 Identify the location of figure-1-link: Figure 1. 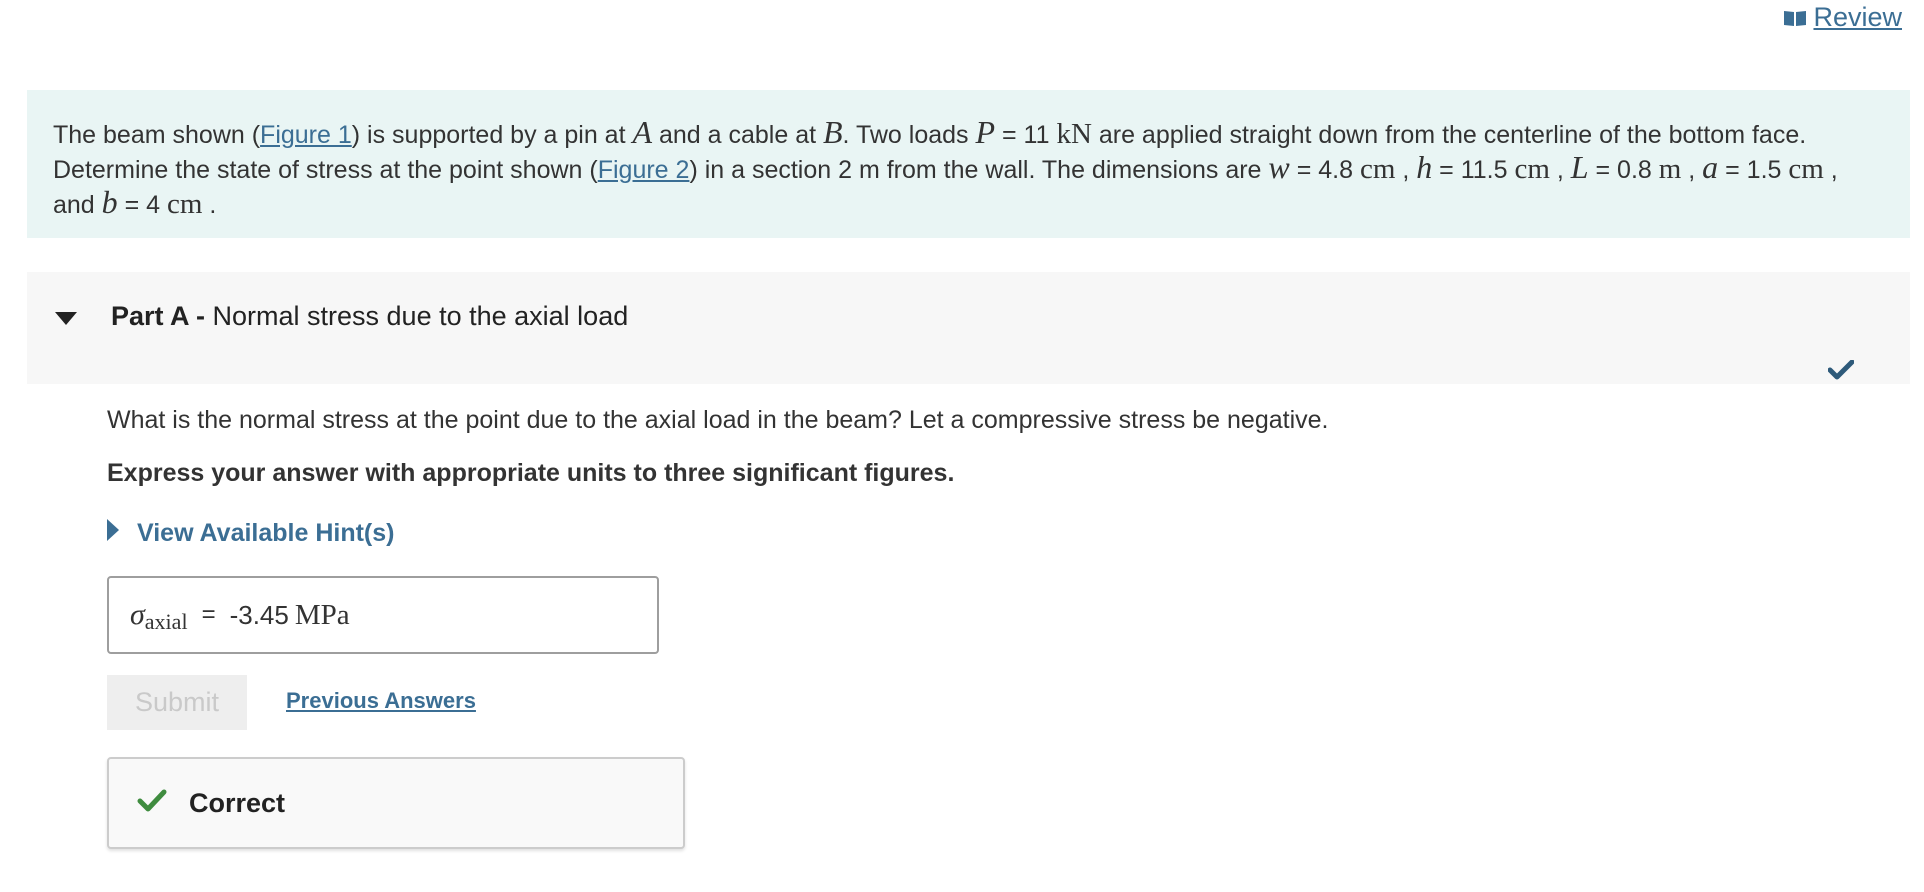
(306, 135).